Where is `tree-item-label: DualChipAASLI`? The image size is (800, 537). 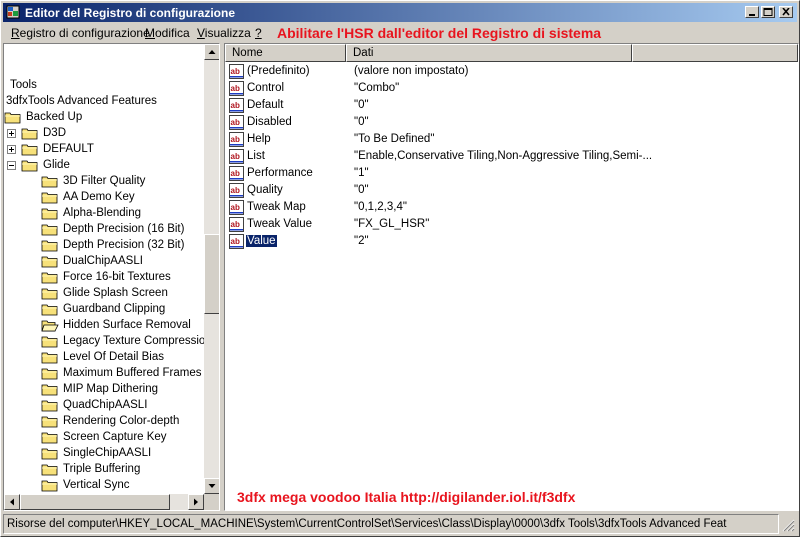 tree-item-label: DualChipAASLI is located at coordinates (103, 261).